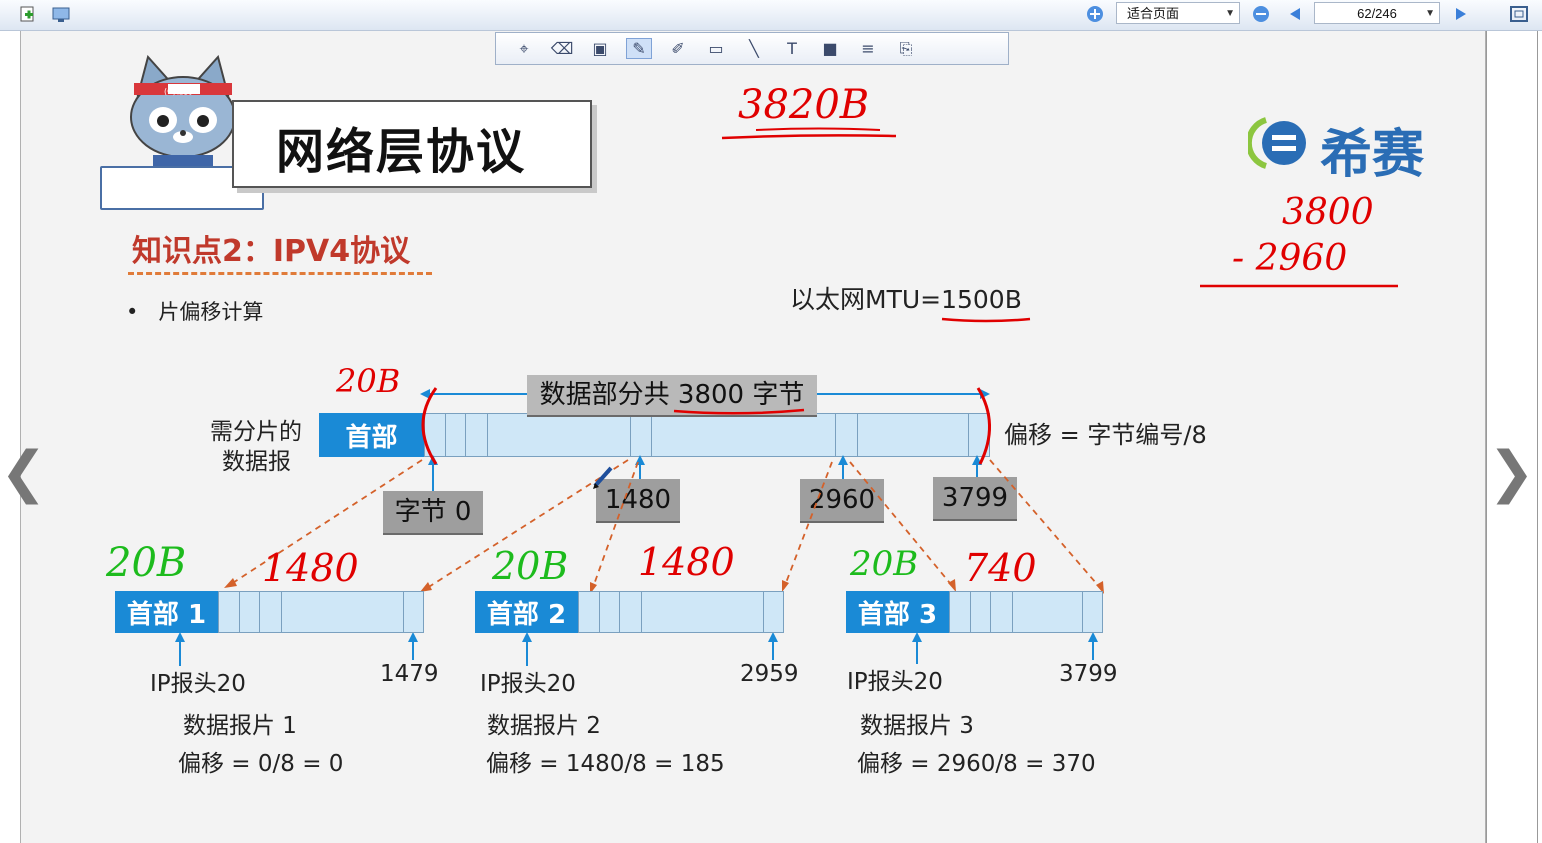 This screenshot has width=1542, height=843. Describe the element at coordinates (897, 612) in the screenshot. I see `fragment3-header: 首部 3` at that location.